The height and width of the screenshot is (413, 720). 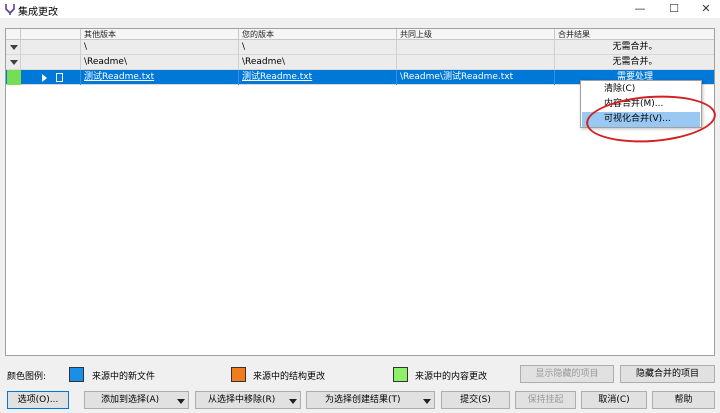 I want to click on other-version-cell: \Readme\, so click(x=160, y=62).